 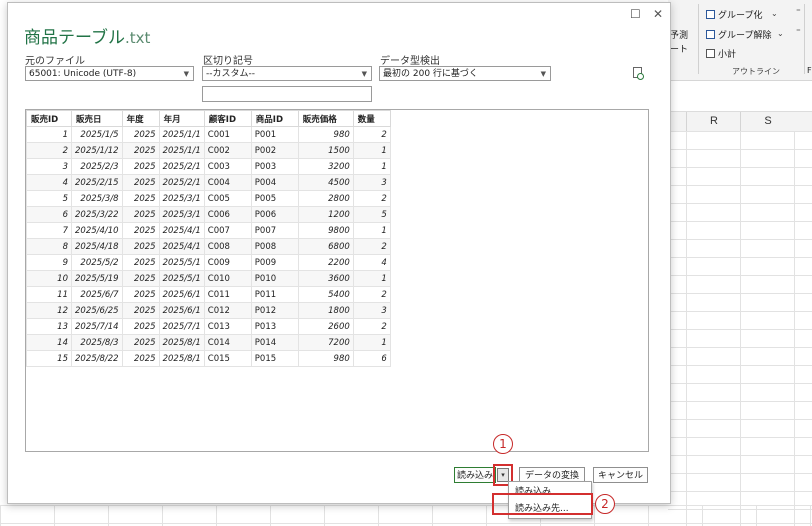 I want to click on table-cell: P014, so click(x=274, y=342).